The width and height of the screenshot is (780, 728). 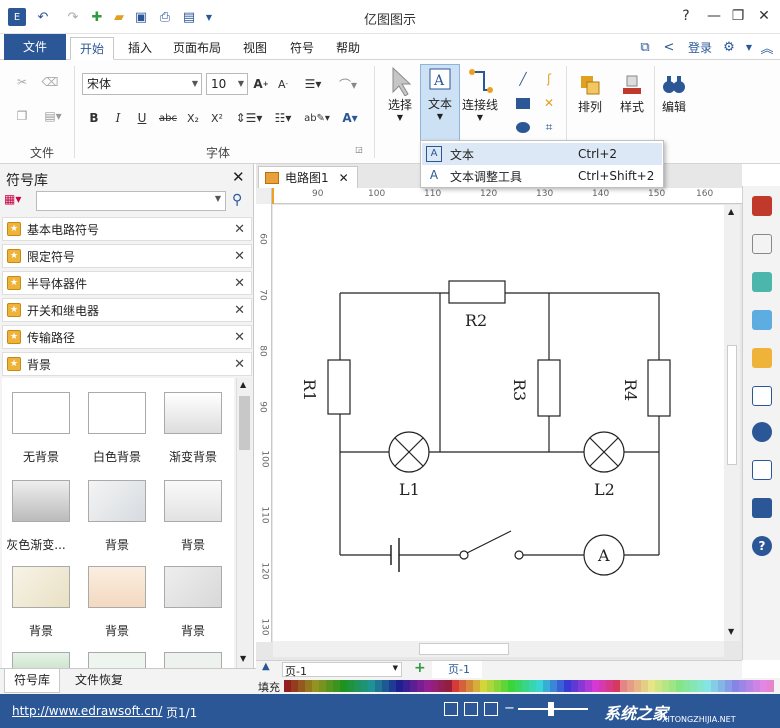 What do you see at coordinates (127, 337) in the screenshot?
I see `library-item: ★ 传输路径 ✕` at bounding box center [127, 337].